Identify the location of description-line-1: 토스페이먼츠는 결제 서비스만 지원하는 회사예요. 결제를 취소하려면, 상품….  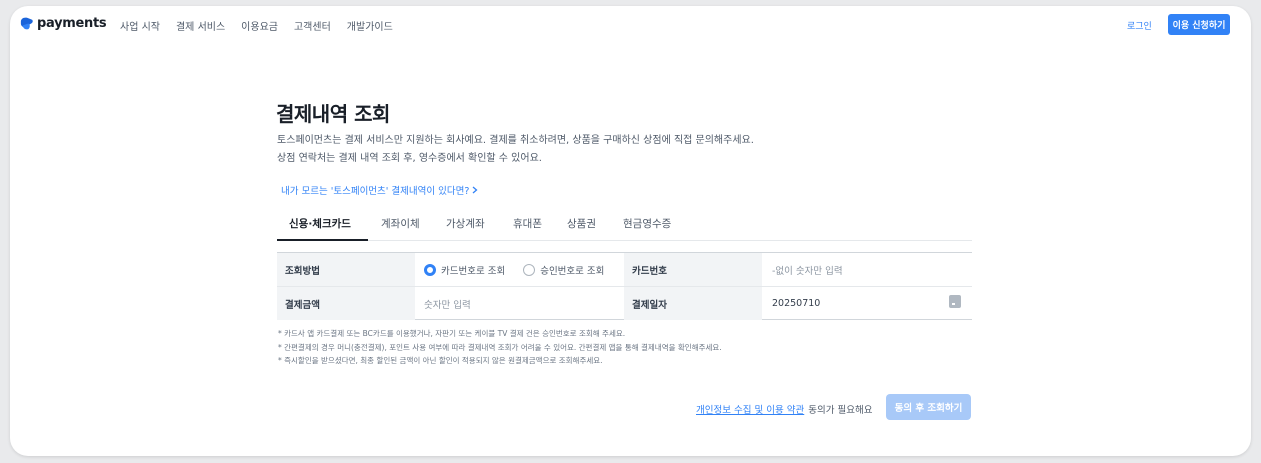
(515, 140).